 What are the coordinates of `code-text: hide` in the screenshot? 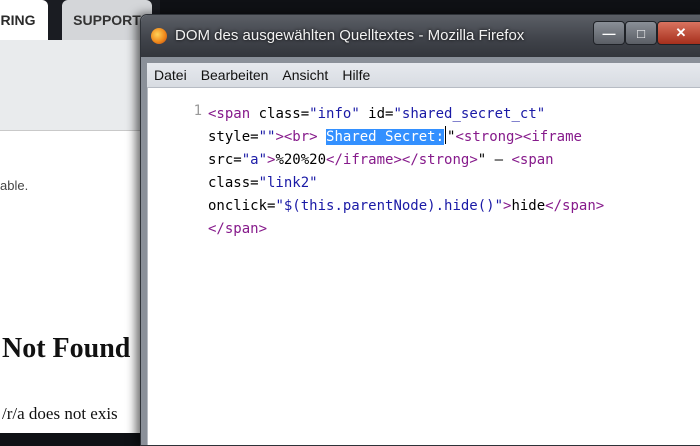 It's located at (528, 206).